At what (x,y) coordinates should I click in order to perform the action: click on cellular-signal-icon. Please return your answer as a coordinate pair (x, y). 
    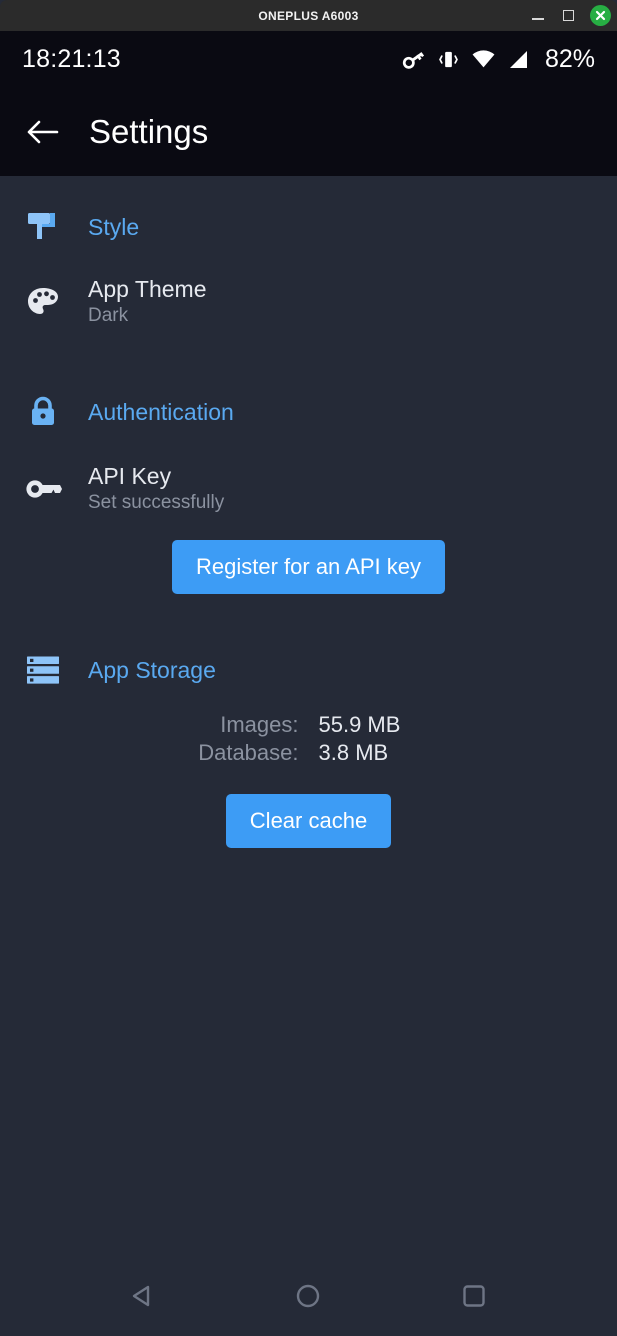
    Looking at the image, I should click on (518, 59).